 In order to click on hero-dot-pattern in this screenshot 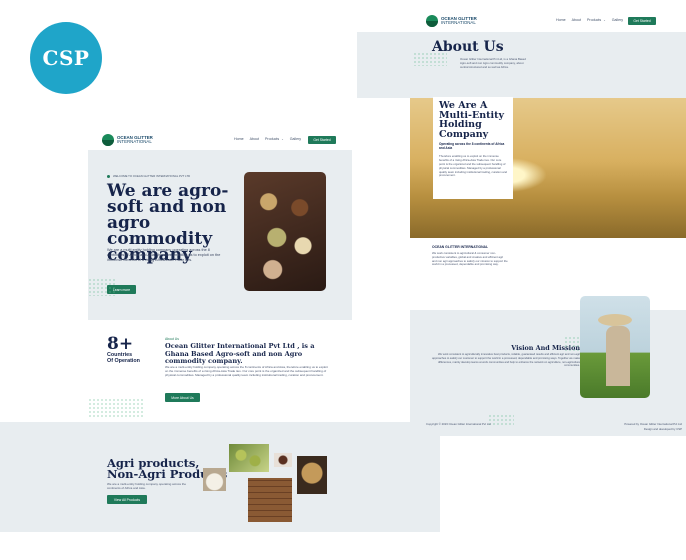, I will do `click(102, 287)`.